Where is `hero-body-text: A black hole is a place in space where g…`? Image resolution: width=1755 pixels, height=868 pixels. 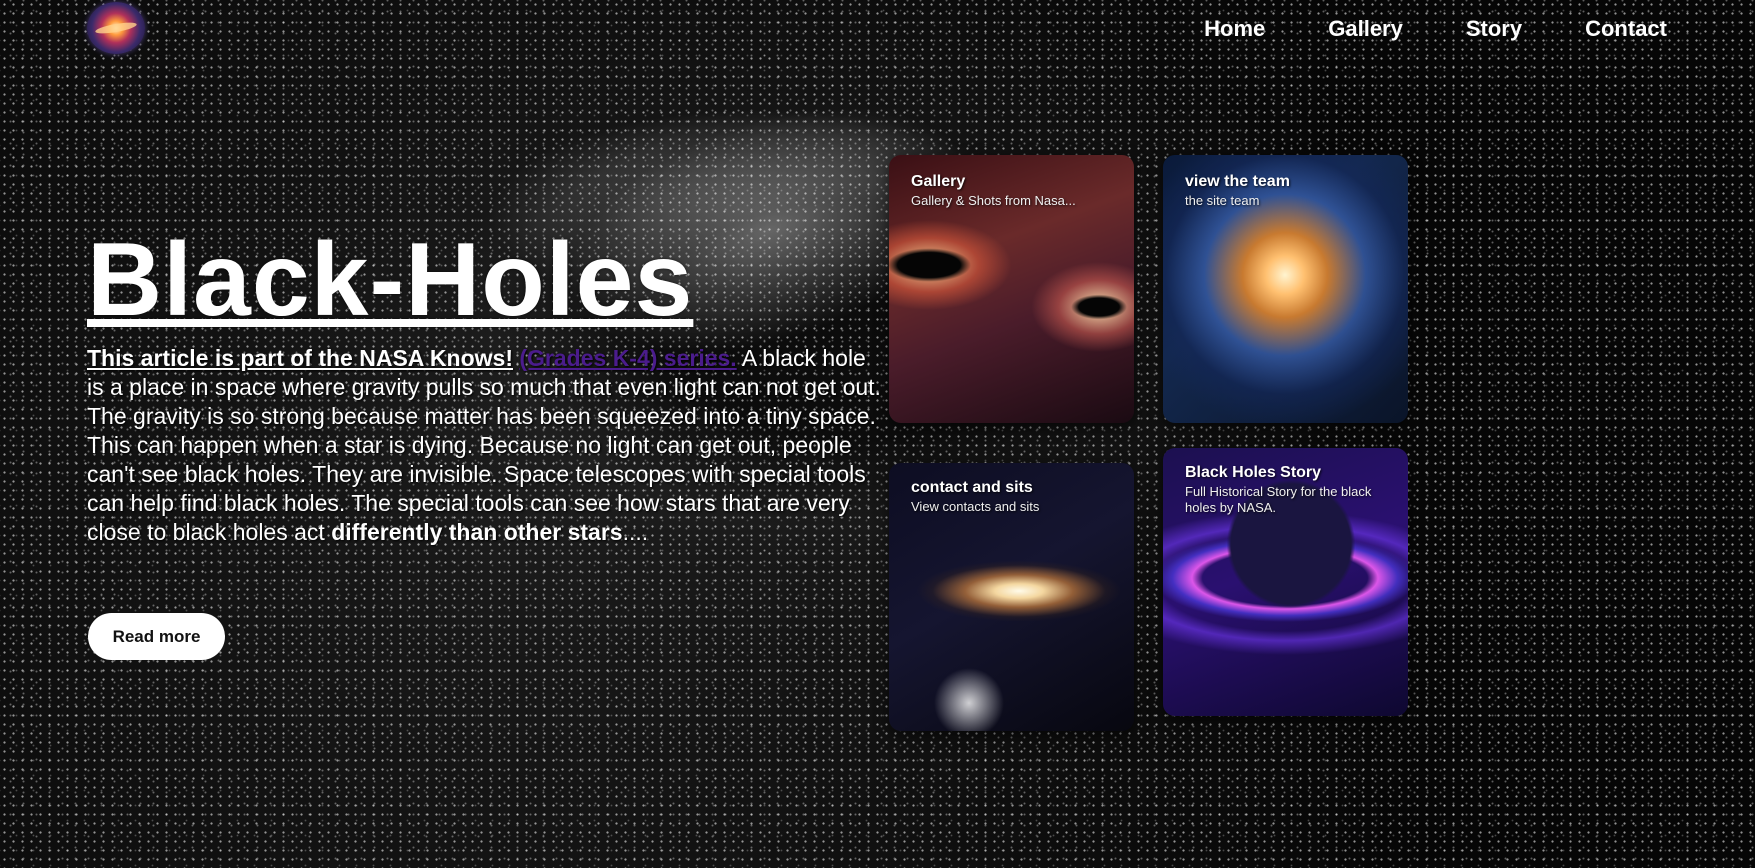
hero-body-text: A black hole is a place in space where g… is located at coordinates (484, 445).